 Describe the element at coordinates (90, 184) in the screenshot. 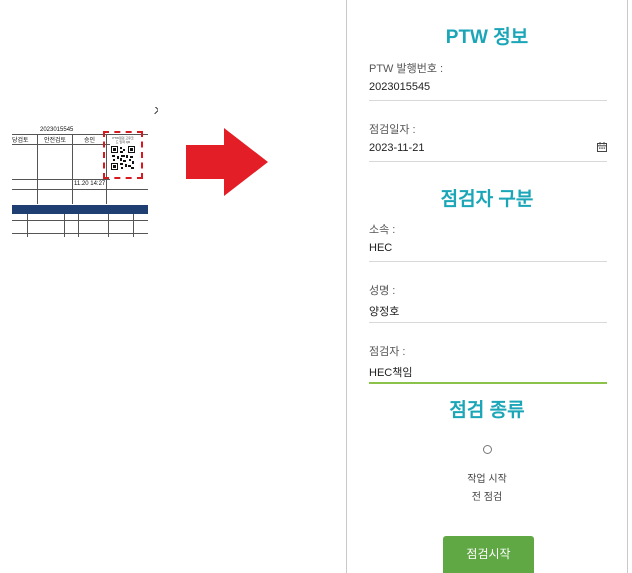

I see `doc-timestamp: 11.20 14:27` at that location.